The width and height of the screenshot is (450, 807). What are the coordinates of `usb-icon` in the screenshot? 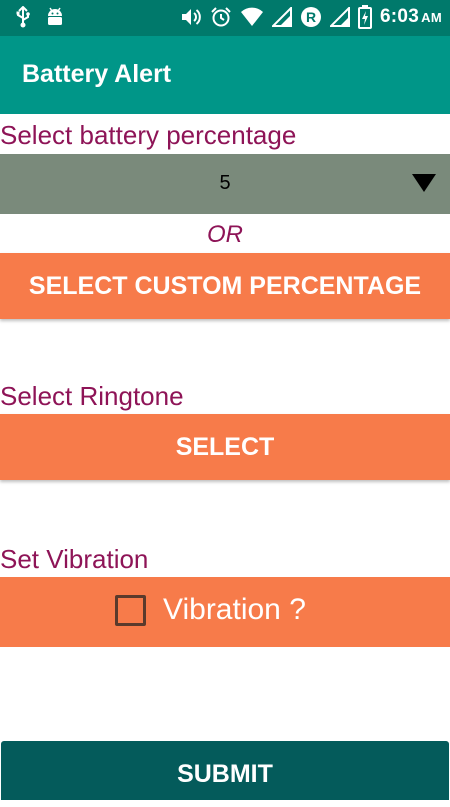 It's located at (23, 17).